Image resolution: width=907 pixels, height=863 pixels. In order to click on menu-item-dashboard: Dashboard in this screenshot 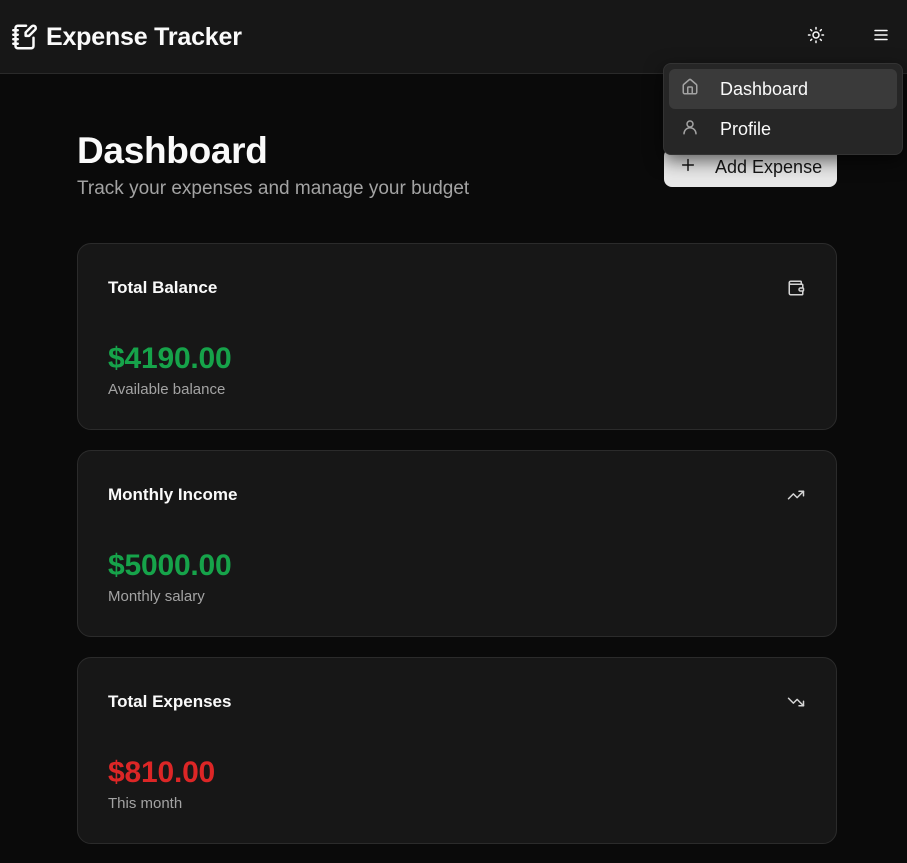, I will do `click(783, 89)`.